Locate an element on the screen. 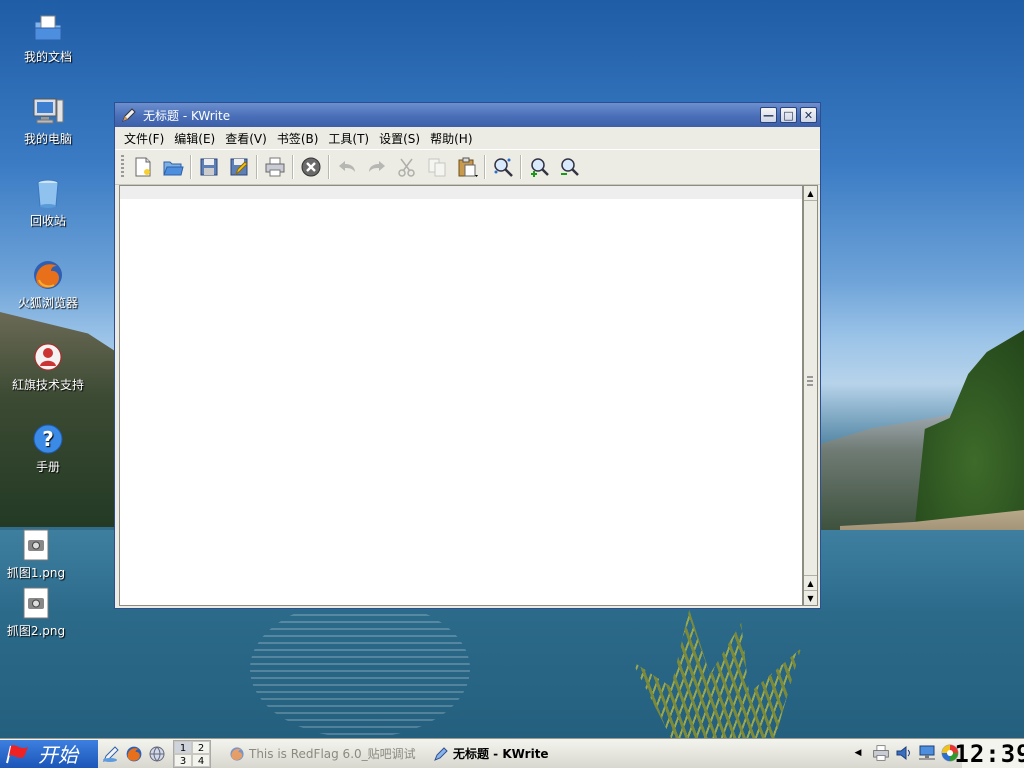  start-label: 开始 is located at coordinates (58, 755).